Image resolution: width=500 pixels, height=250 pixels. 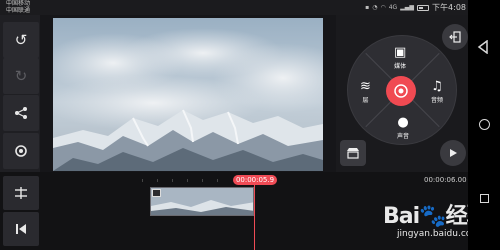 What do you see at coordinates (437, 100) in the screenshot?
I see `audio-label: 音频` at bounding box center [437, 100].